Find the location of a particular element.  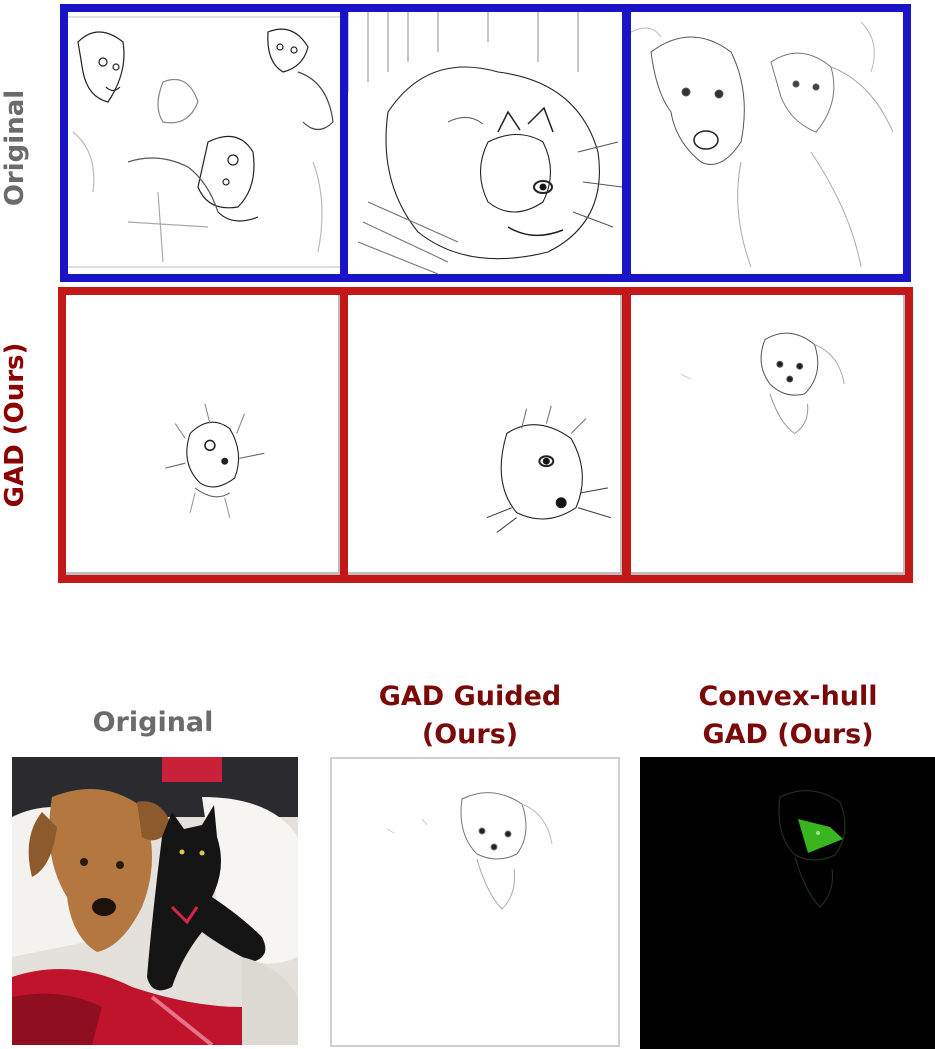

bottom-title-original: Original is located at coordinates (153, 722).